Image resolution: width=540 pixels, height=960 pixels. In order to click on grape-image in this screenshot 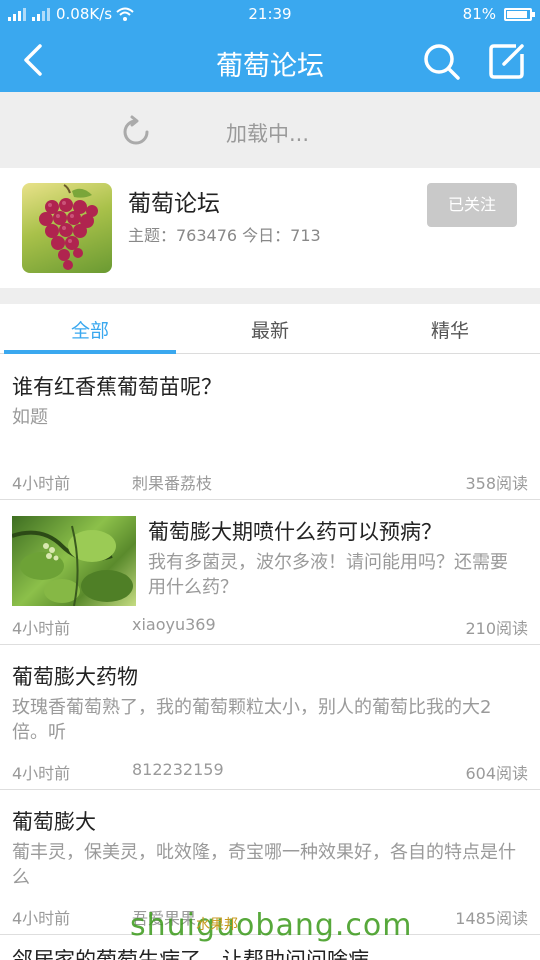, I will do `click(68, 227)`.